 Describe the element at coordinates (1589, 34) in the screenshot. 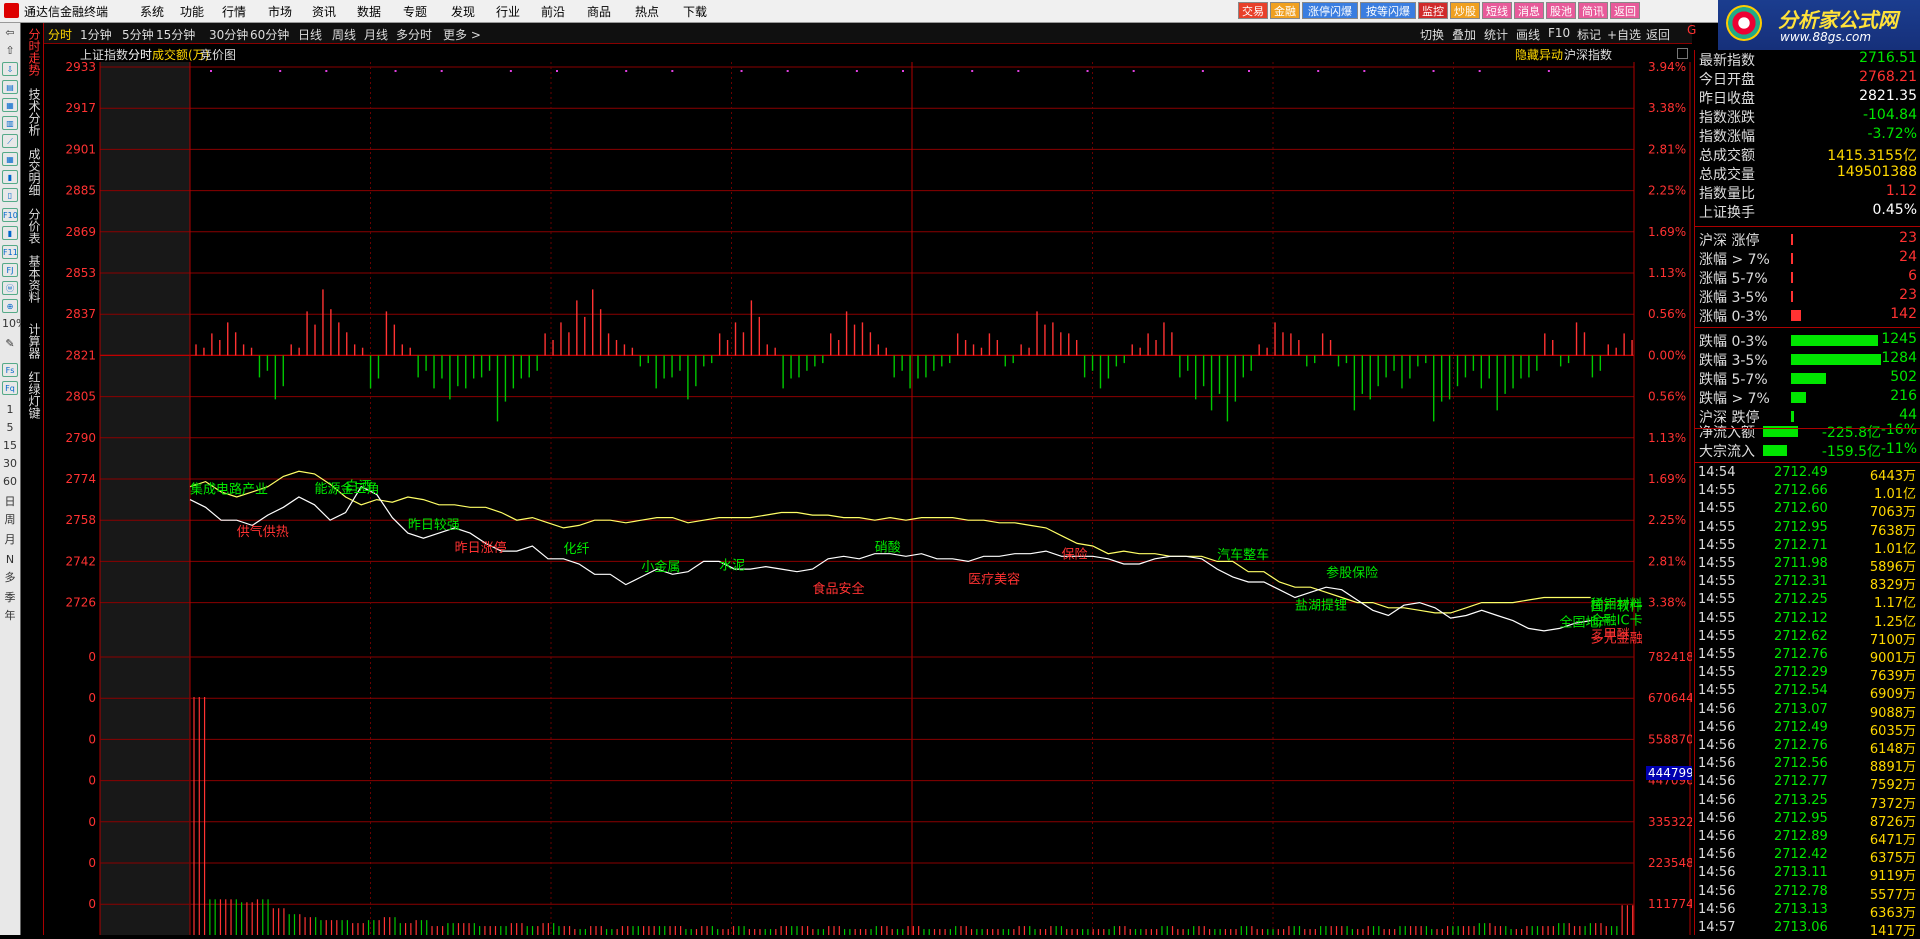

I see `period-right-5: 标记` at that location.